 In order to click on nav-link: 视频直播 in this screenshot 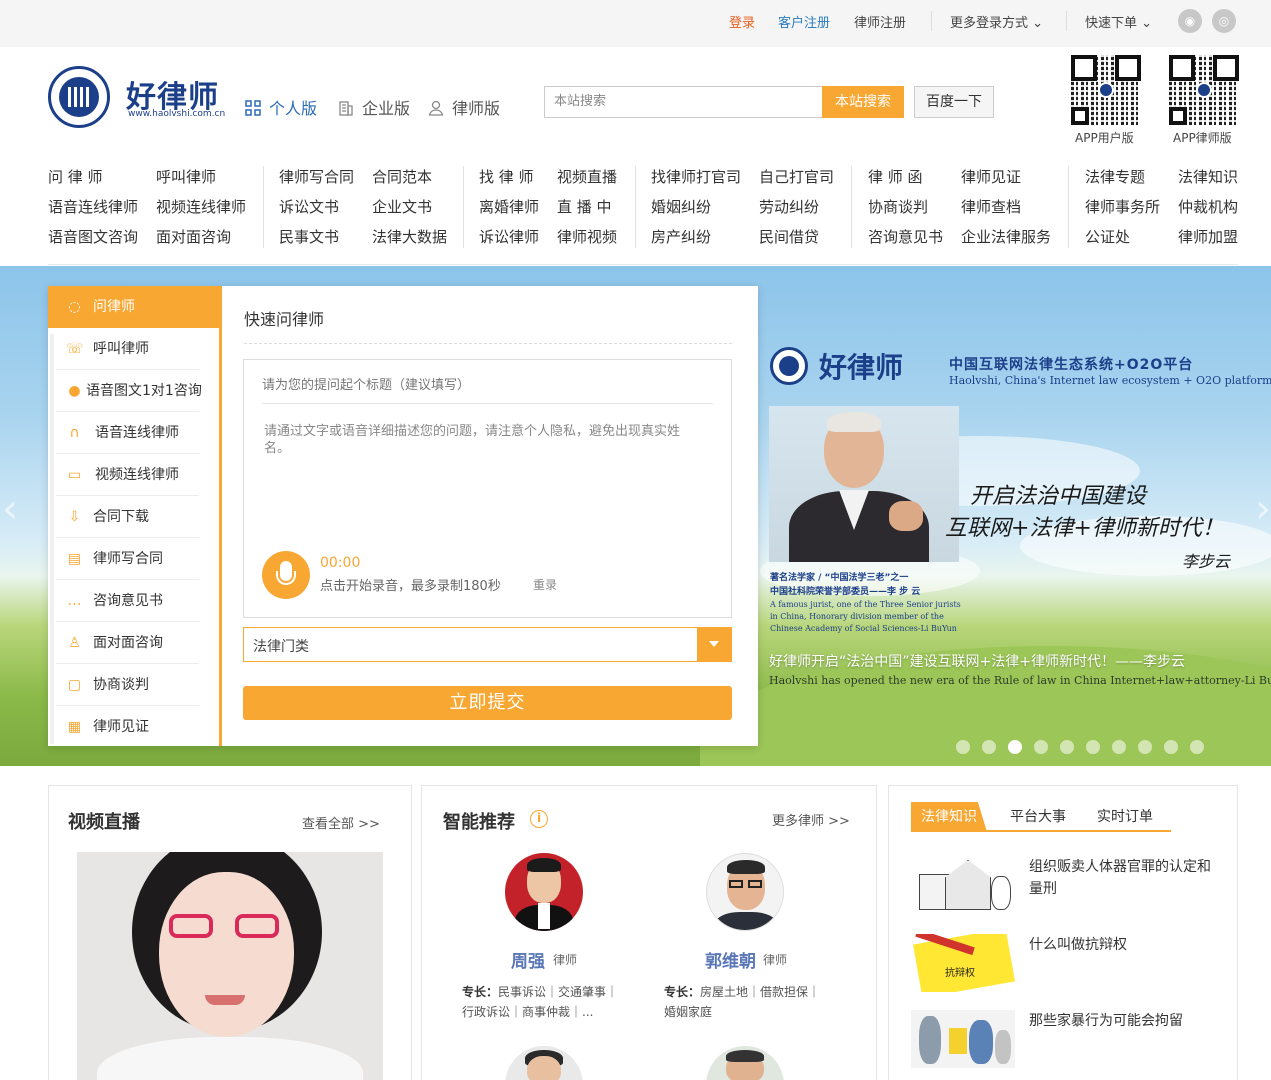, I will do `click(587, 176)`.